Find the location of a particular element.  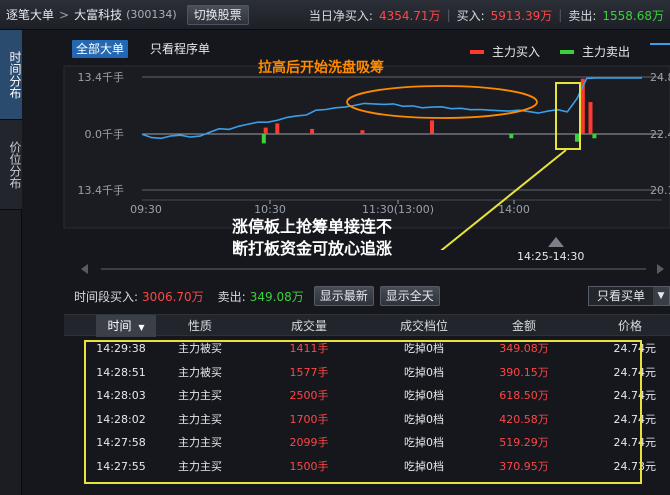

chevron-down-icon: ▼ is located at coordinates (661, 296).